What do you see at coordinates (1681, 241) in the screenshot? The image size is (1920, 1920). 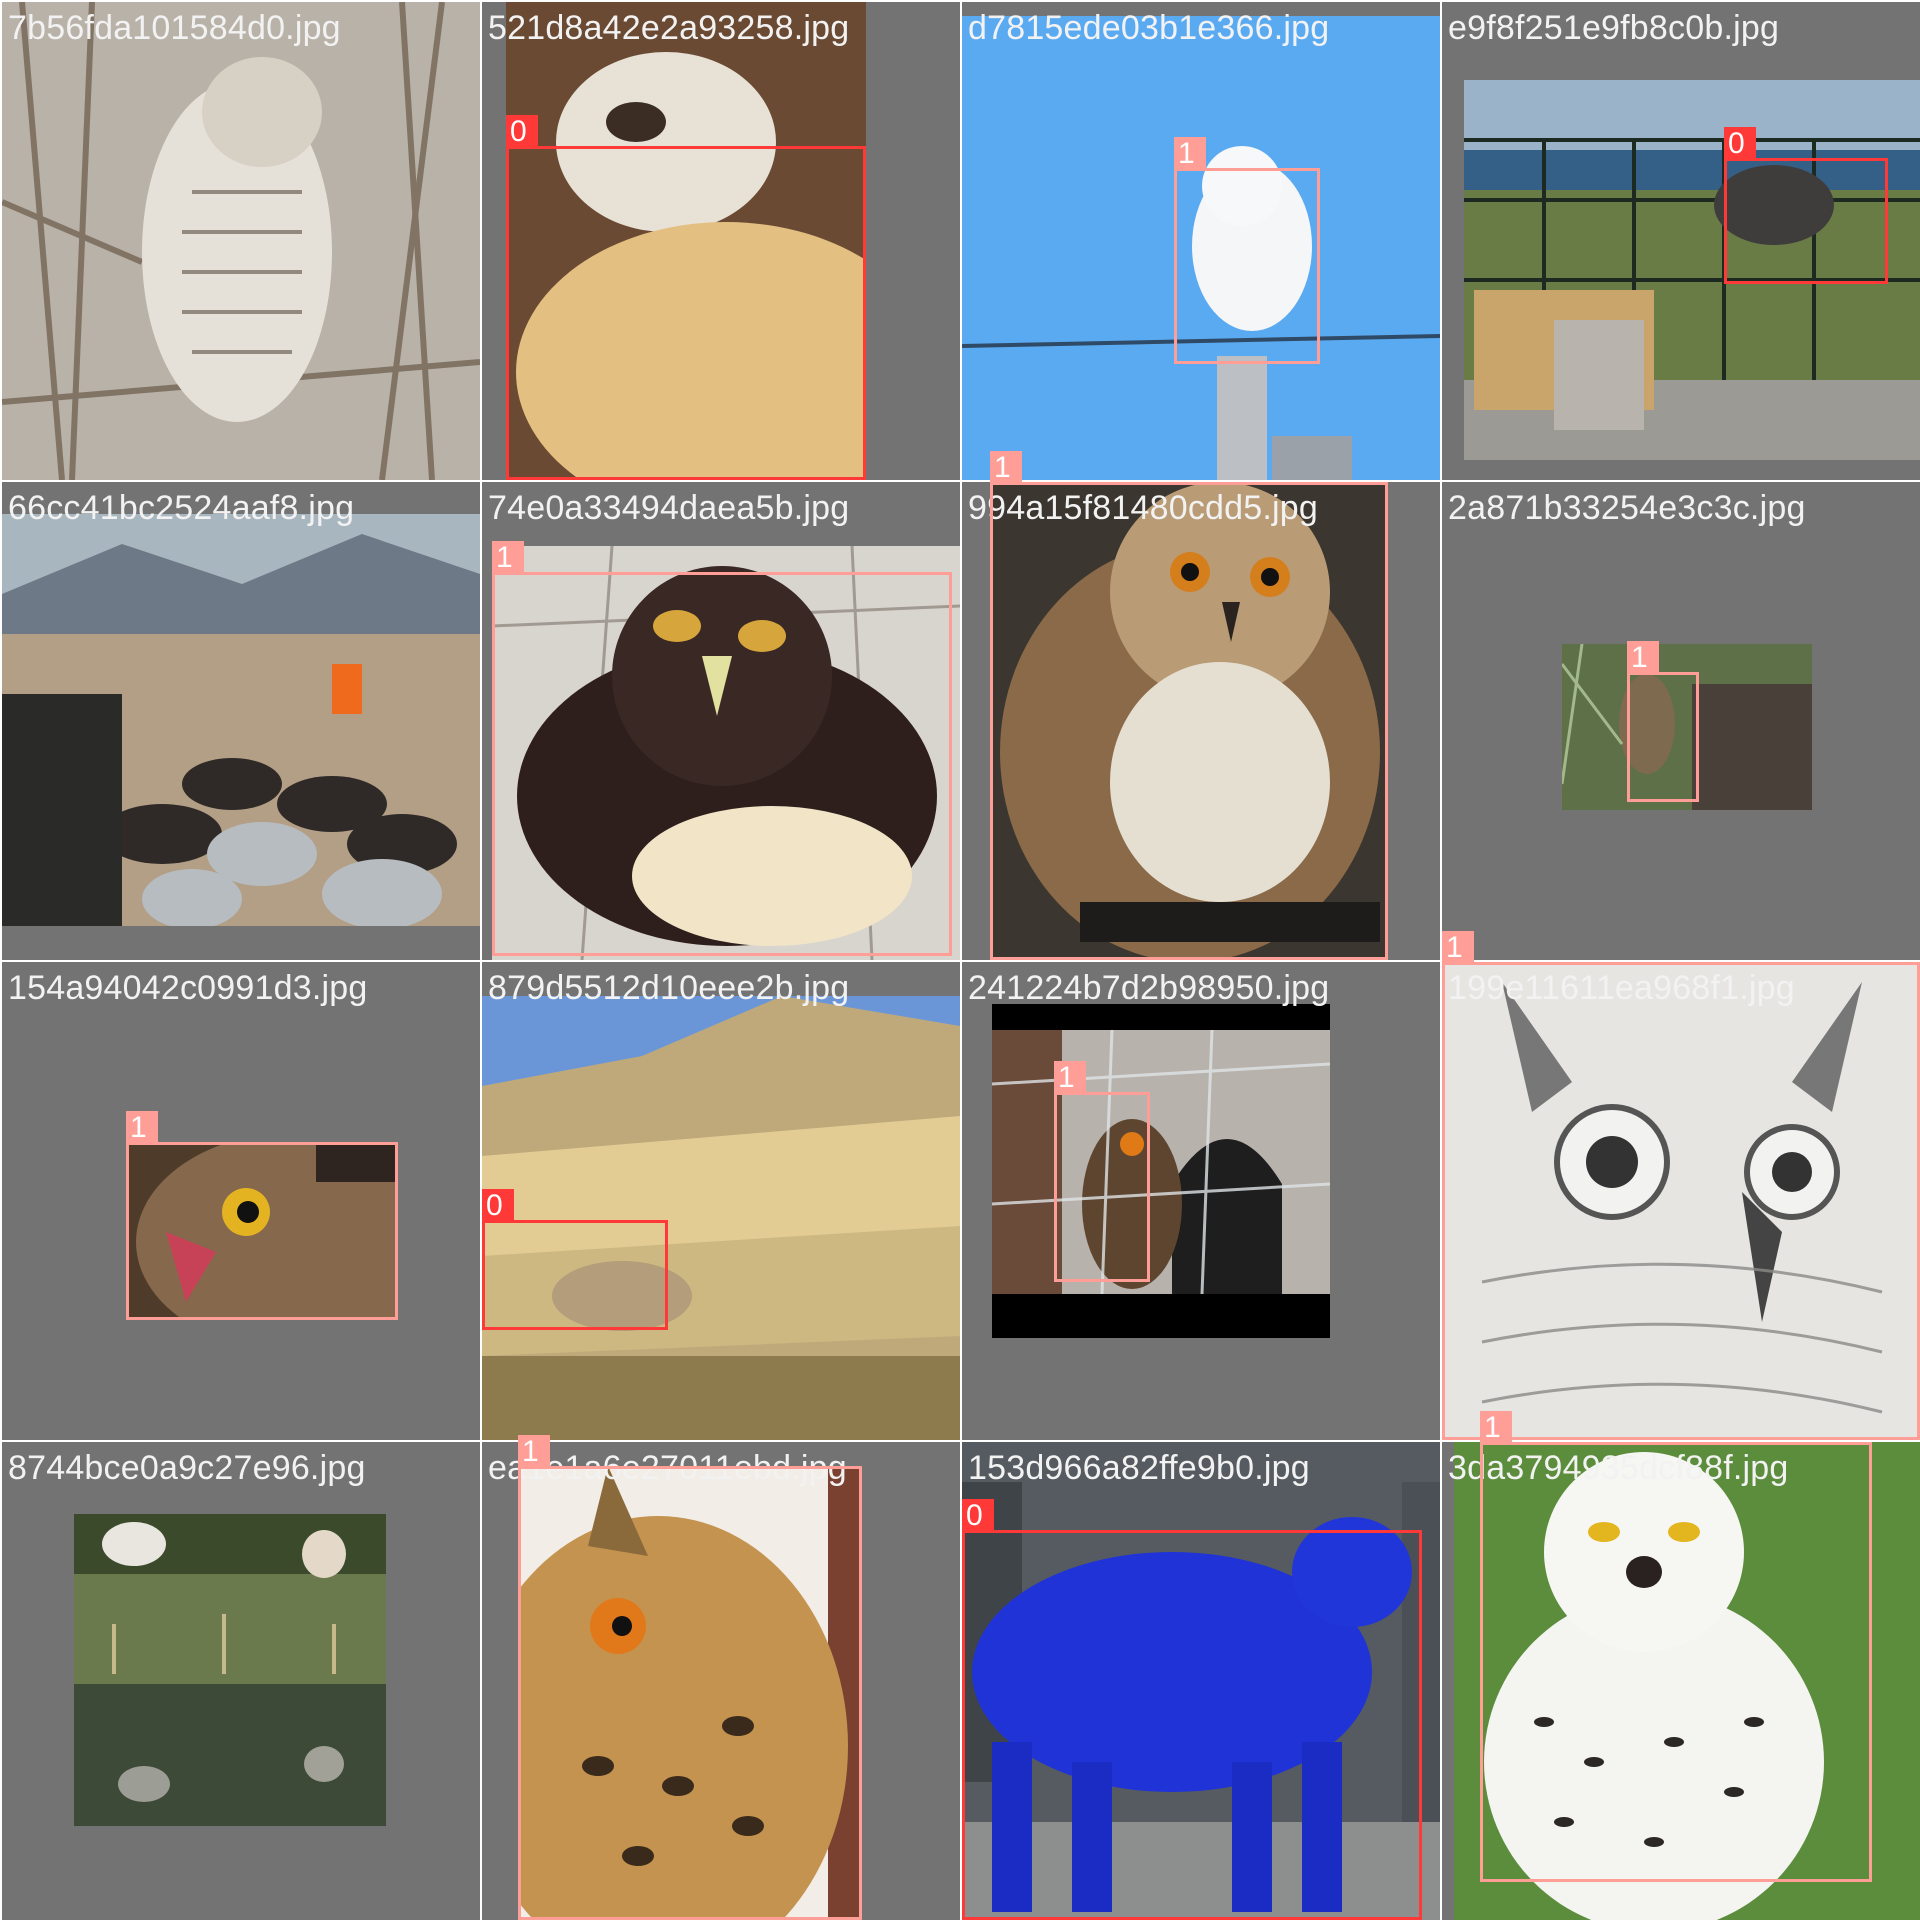 I see `image-tile: 0 e9f8f251e9fb8c0b.jpg` at bounding box center [1681, 241].